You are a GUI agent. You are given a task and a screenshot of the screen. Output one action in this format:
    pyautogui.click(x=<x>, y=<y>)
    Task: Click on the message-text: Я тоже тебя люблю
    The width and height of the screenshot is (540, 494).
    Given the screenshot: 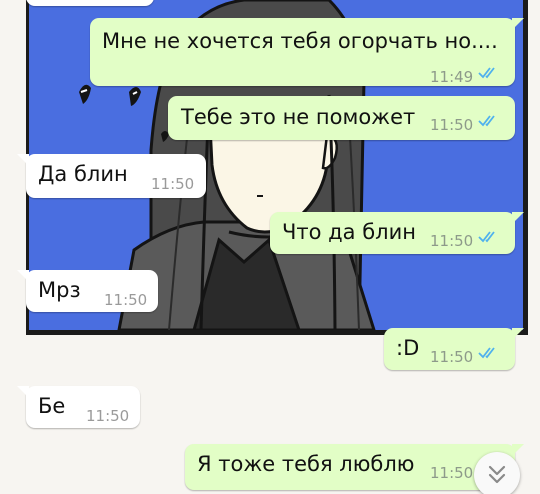 What is the action you would take?
    pyautogui.click(x=306, y=464)
    